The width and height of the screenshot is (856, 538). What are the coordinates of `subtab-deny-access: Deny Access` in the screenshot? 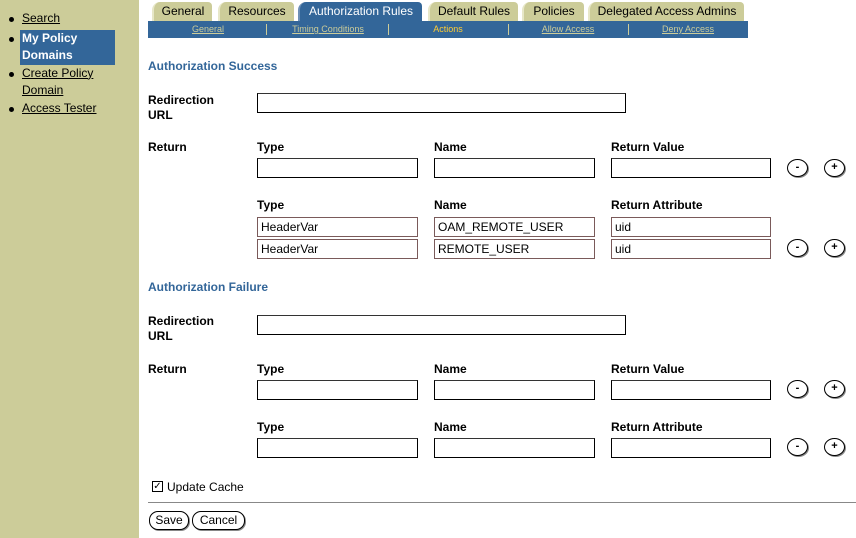 It's located at (688, 29).